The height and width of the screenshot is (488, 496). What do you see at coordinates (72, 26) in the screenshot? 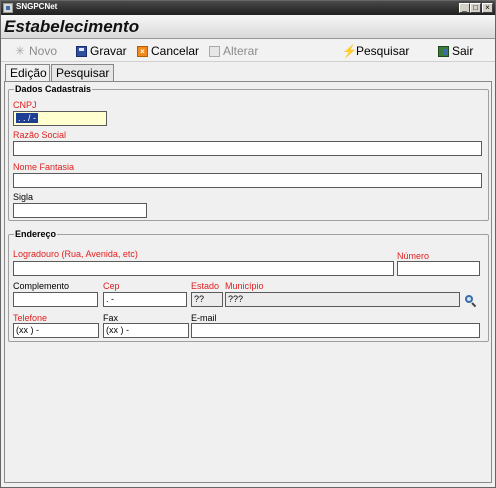
I see `page-title: Estabelecimento` at bounding box center [72, 26].